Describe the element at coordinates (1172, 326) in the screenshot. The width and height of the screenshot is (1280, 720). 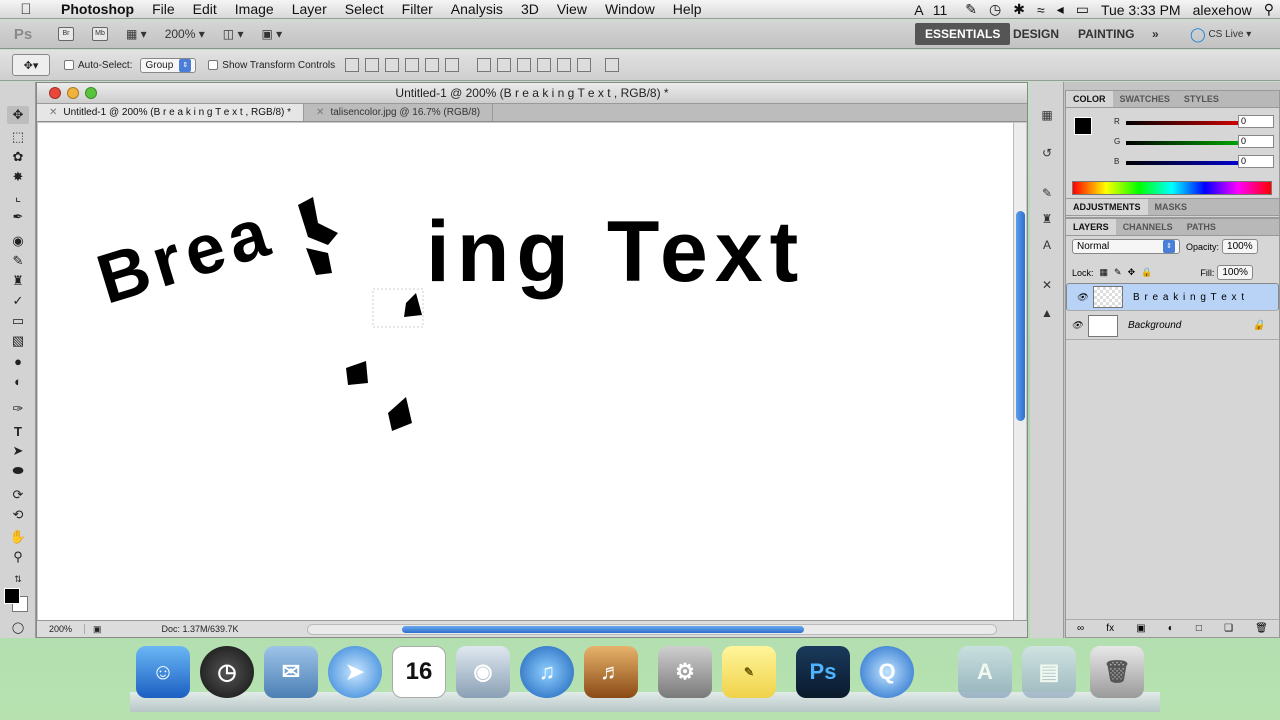
I see `layer-row-background: 👁 Background 🔒` at that location.